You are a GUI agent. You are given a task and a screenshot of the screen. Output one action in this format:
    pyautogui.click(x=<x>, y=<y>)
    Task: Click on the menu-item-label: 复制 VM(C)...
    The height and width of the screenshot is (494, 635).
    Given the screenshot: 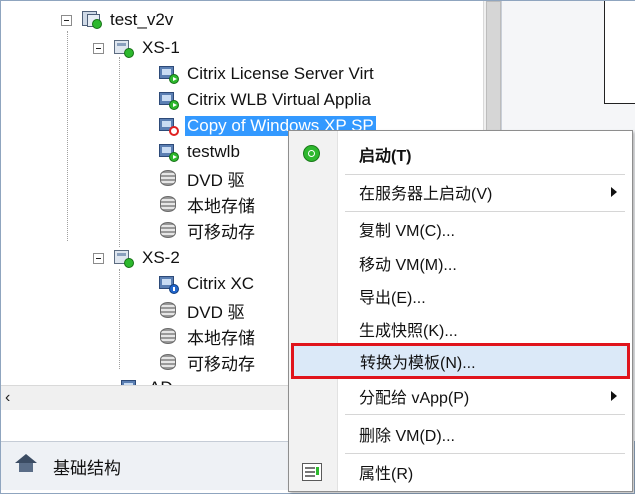 What is the action you would take?
    pyautogui.click(x=407, y=231)
    